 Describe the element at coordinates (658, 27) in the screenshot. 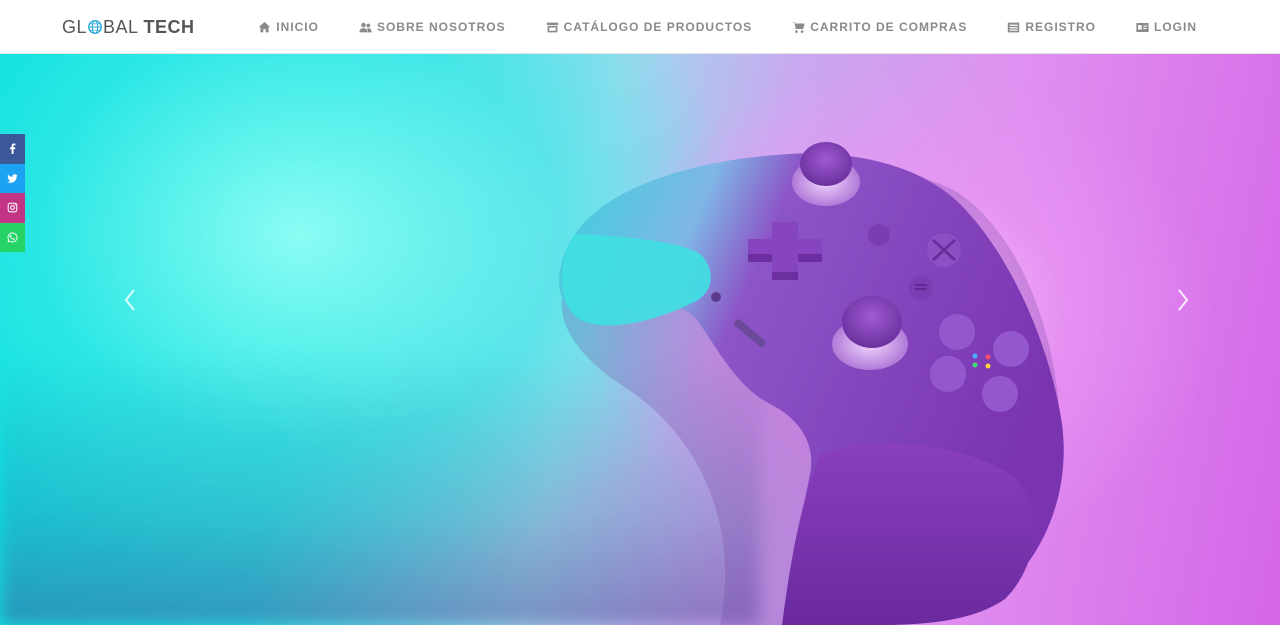

I see `nav-label: CATÁLOGO DE PRODUCTOS` at that location.